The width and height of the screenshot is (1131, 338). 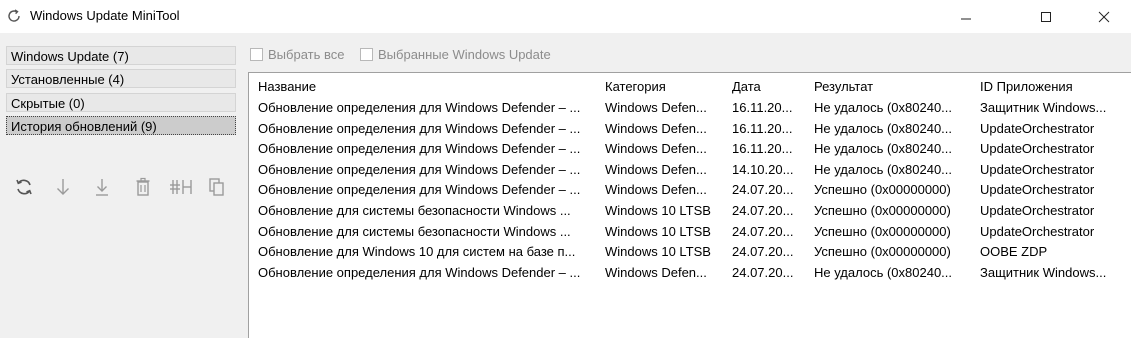 I want to click on install-icon, so click(x=102, y=187).